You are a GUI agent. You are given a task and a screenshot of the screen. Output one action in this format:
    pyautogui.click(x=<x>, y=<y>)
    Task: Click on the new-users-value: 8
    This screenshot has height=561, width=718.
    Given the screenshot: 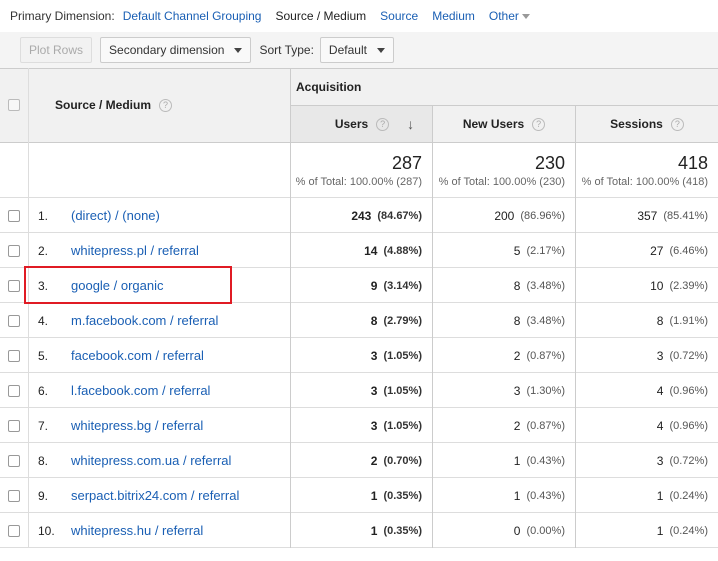 What is the action you would take?
    pyautogui.click(x=517, y=320)
    